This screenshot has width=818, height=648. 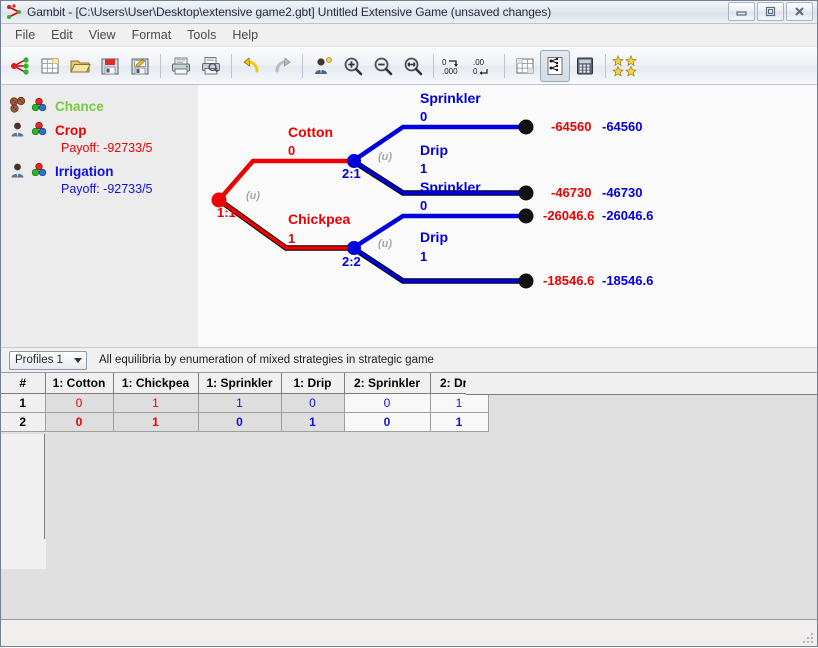 I want to click on new-extensive-game-icon, so click(x=20, y=66).